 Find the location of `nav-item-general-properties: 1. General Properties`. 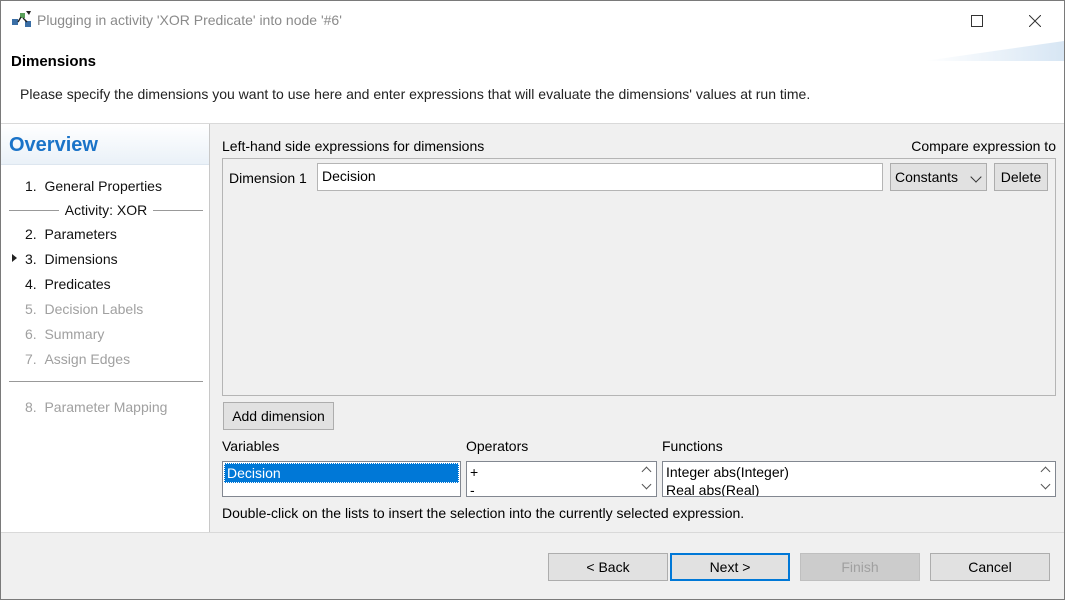

nav-item-general-properties: 1. General Properties is located at coordinates (93, 186).